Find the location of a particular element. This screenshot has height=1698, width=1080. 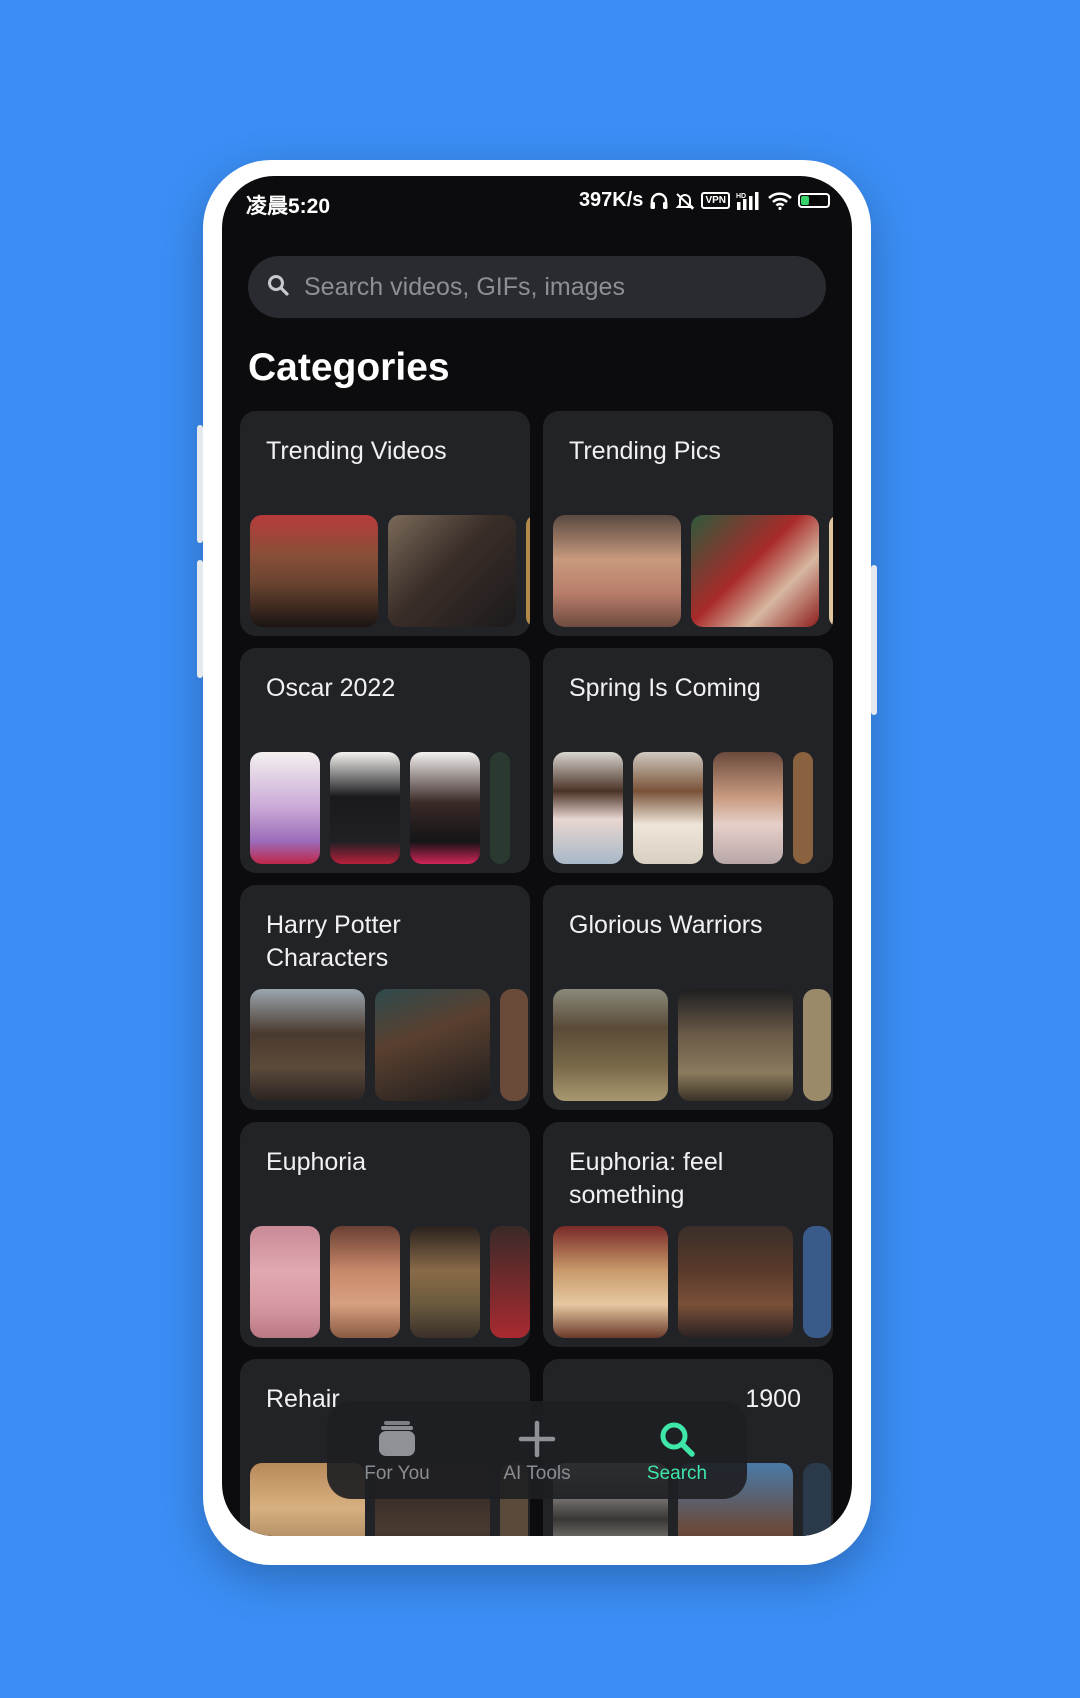

power-button is located at coordinates (874, 640).